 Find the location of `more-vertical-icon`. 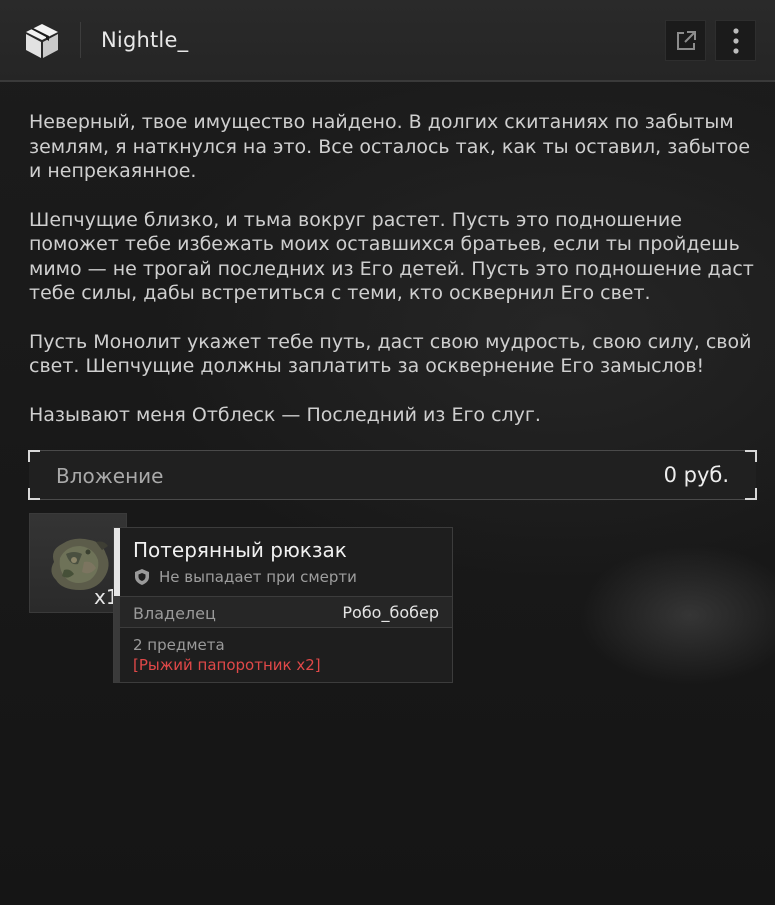

more-vertical-icon is located at coordinates (735, 40).